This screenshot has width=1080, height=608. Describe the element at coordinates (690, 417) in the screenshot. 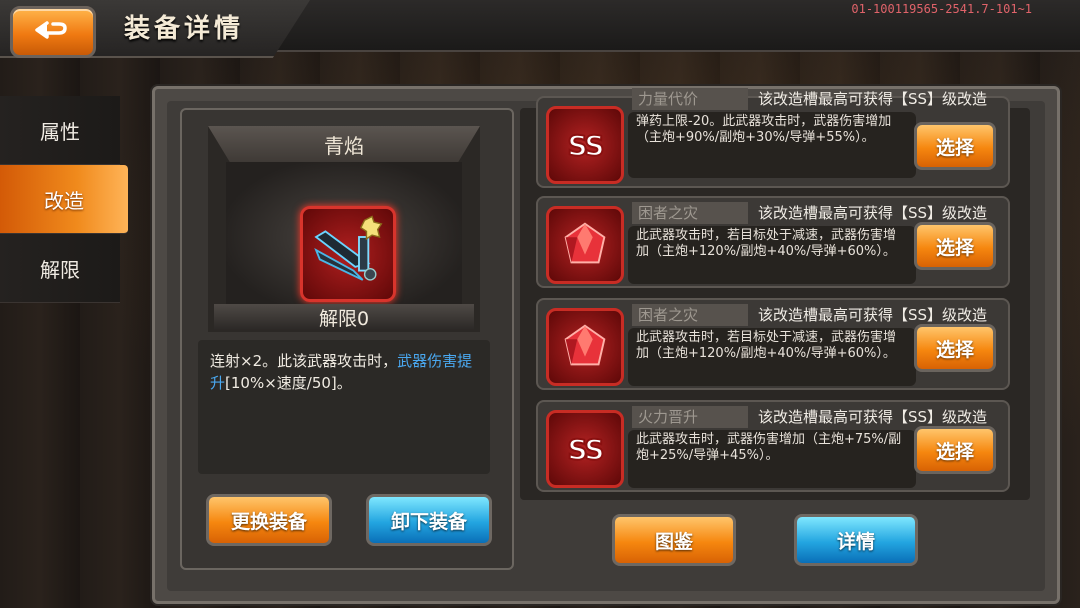

I see `slot-name: 火力晋升` at that location.